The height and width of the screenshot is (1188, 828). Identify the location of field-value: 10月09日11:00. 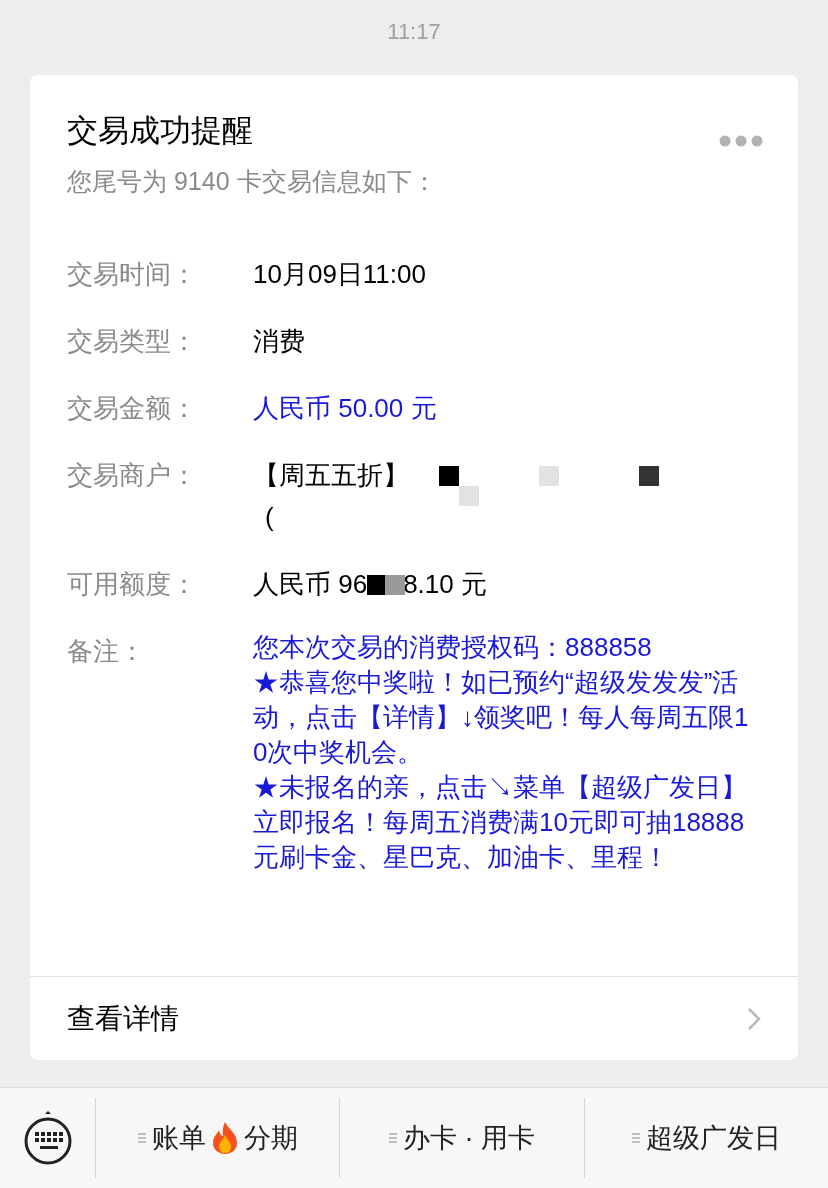
(339, 274).